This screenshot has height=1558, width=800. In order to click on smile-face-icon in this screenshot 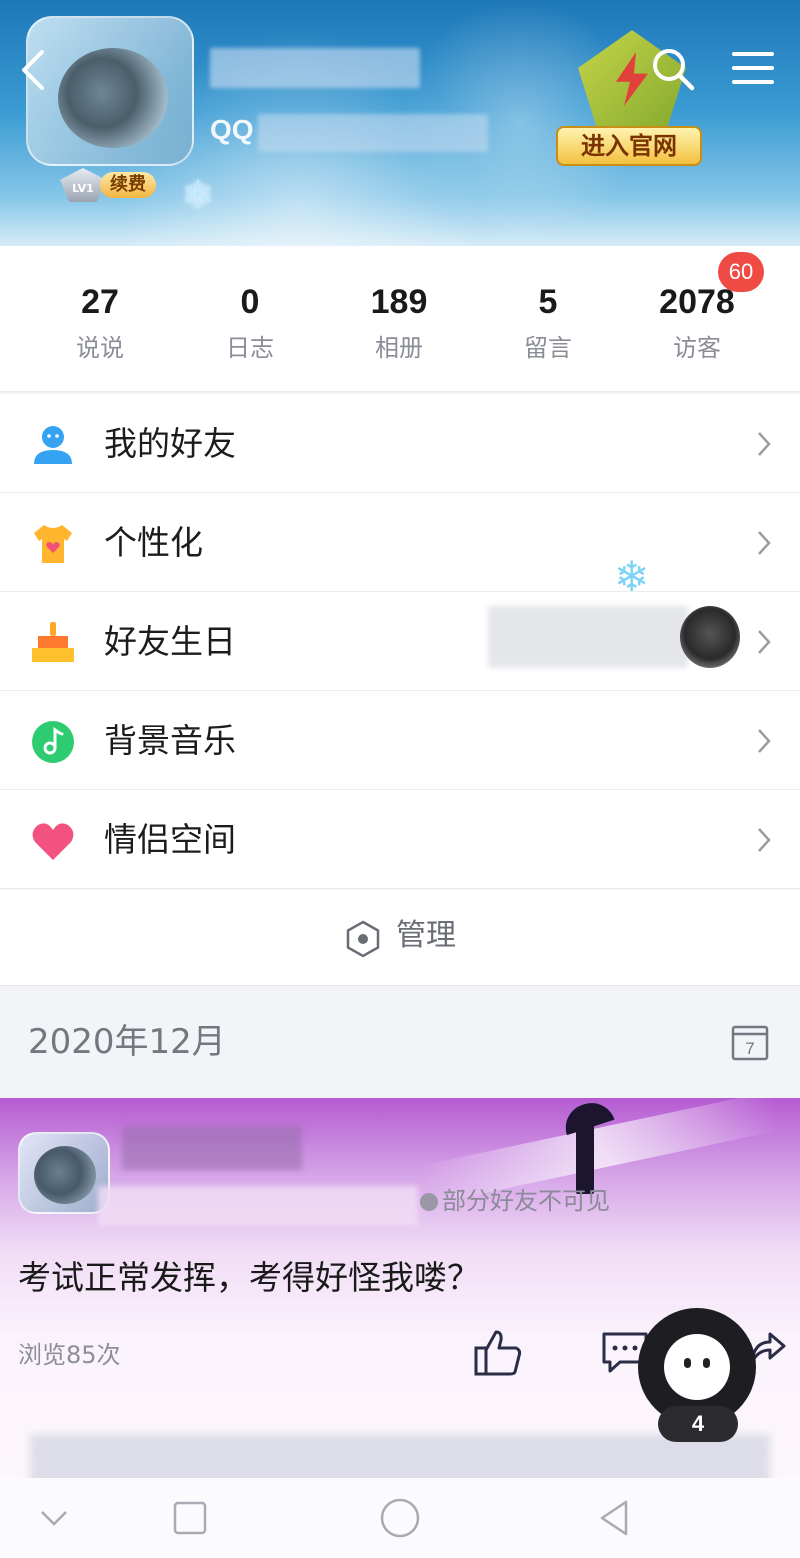, I will do `click(697, 1367)`.